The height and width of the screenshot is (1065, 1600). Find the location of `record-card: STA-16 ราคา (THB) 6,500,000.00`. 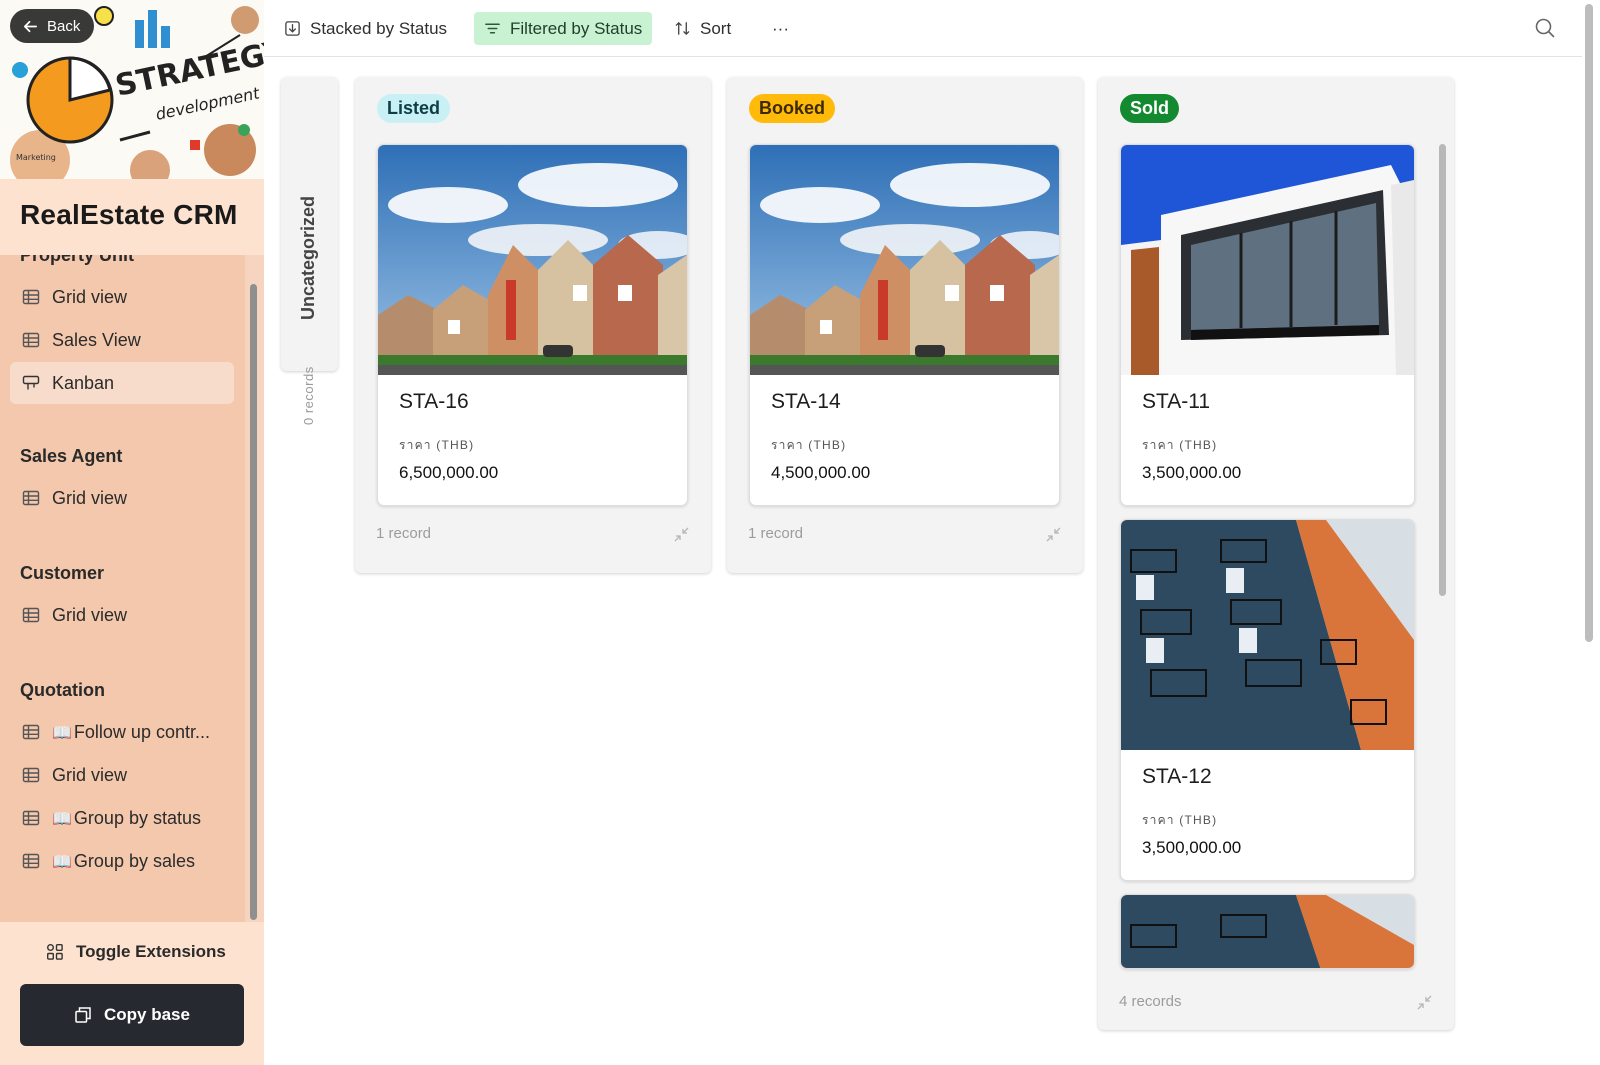

record-card: STA-16 ราคา (THB) 6,500,000.00 is located at coordinates (532, 325).